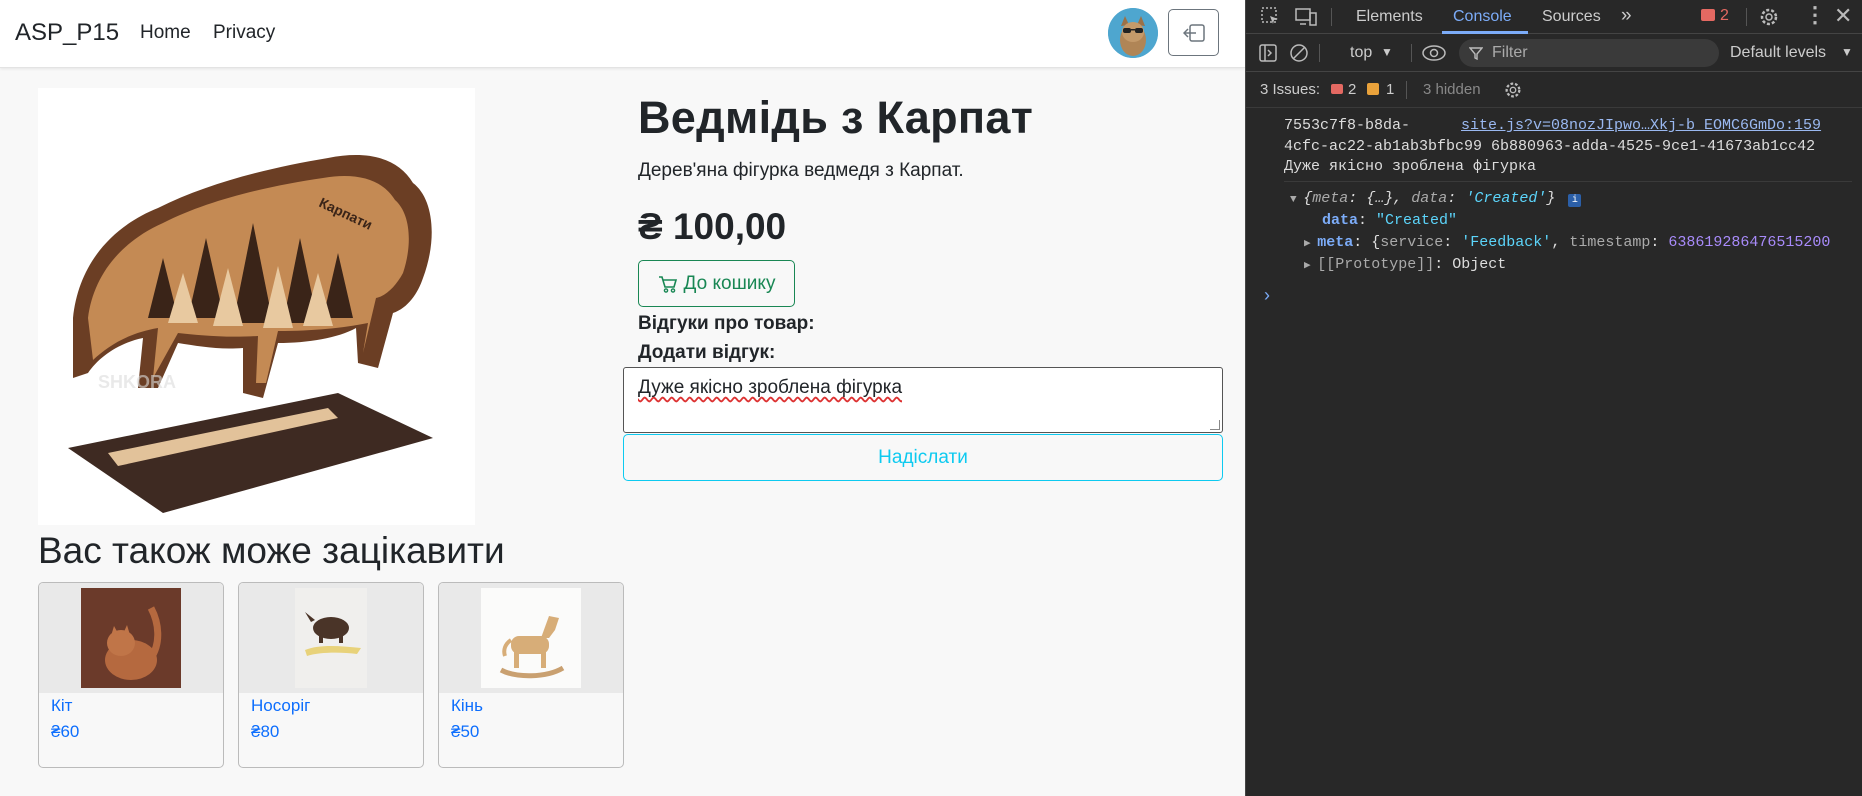  I want to click on console-log-uuid-part1: 7553c7f8-b8da-, so click(1347, 125).